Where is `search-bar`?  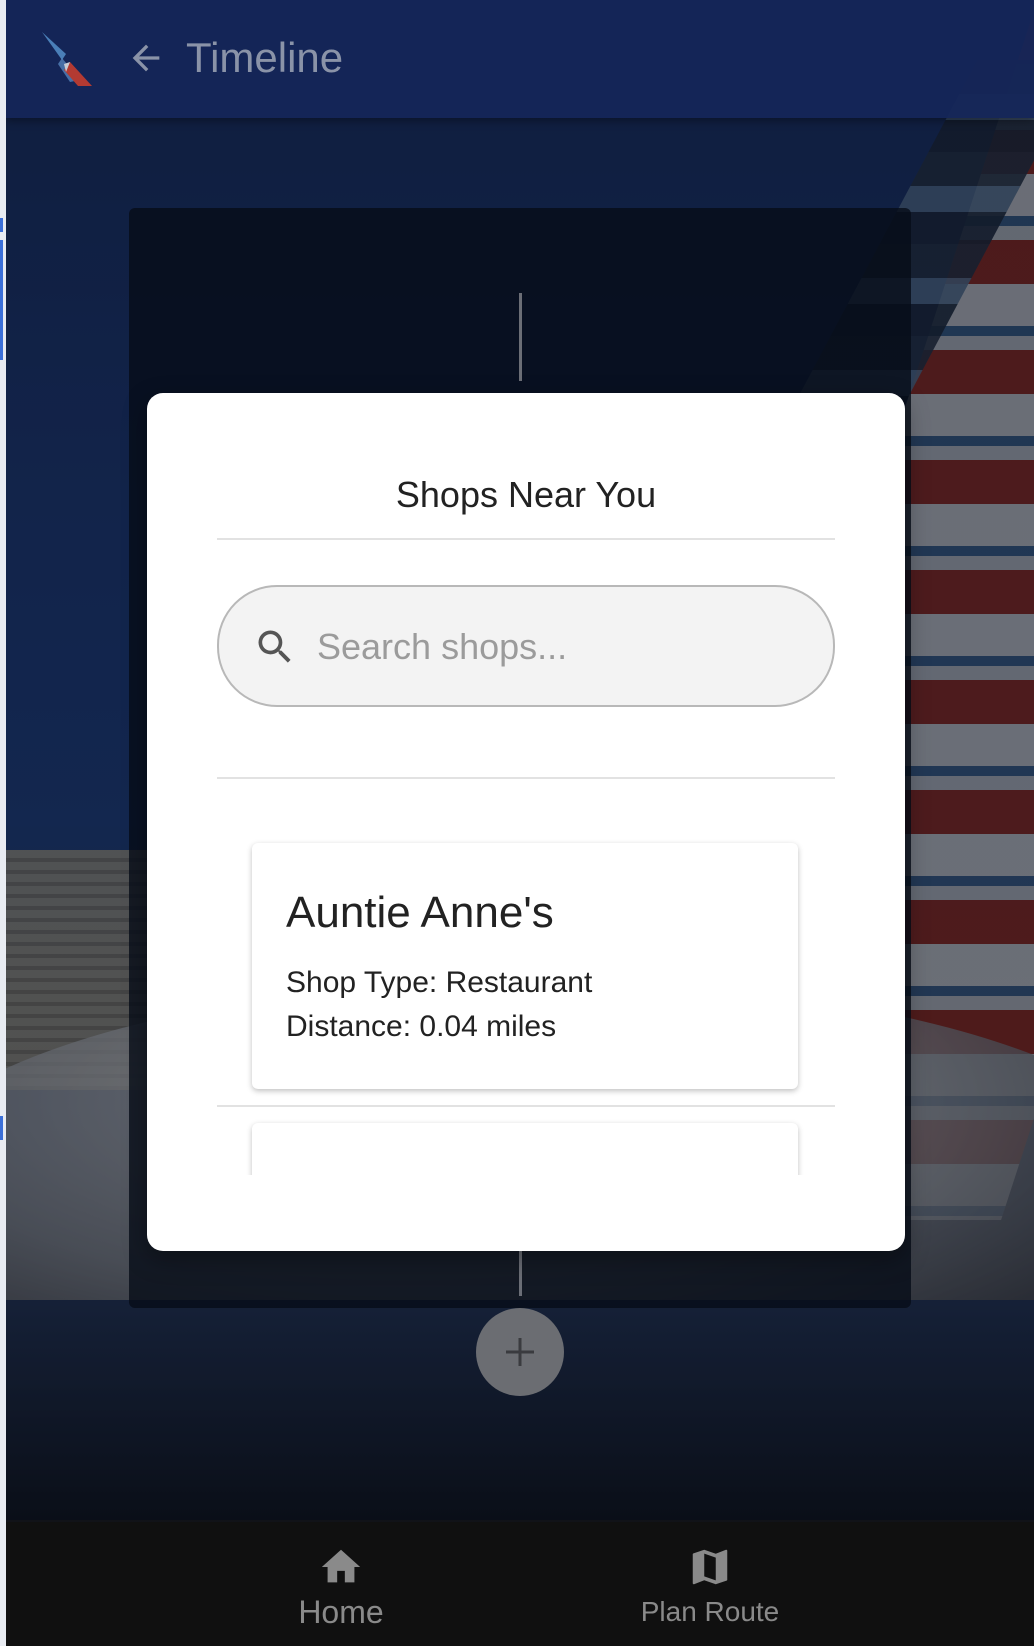 search-bar is located at coordinates (526, 646).